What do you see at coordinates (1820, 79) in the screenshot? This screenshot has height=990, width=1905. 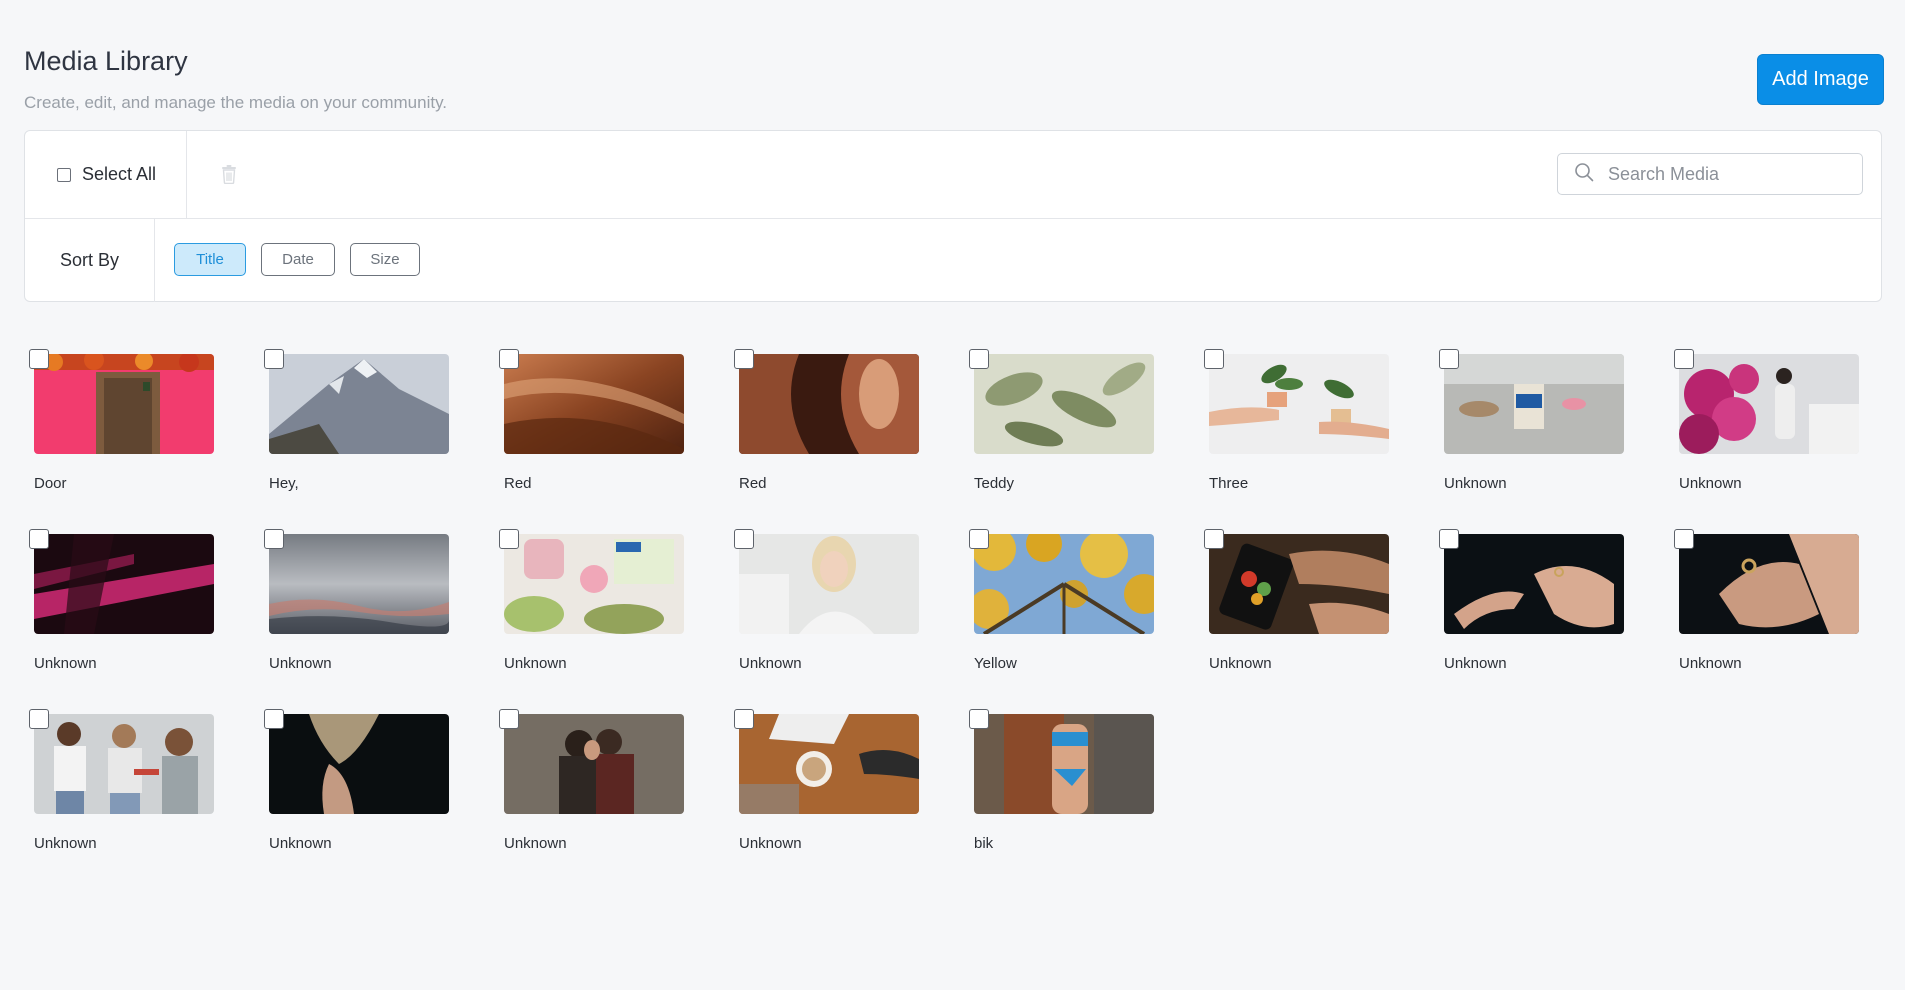 I see `add-image-button: Add Image` at bounding box center [1820, 79].